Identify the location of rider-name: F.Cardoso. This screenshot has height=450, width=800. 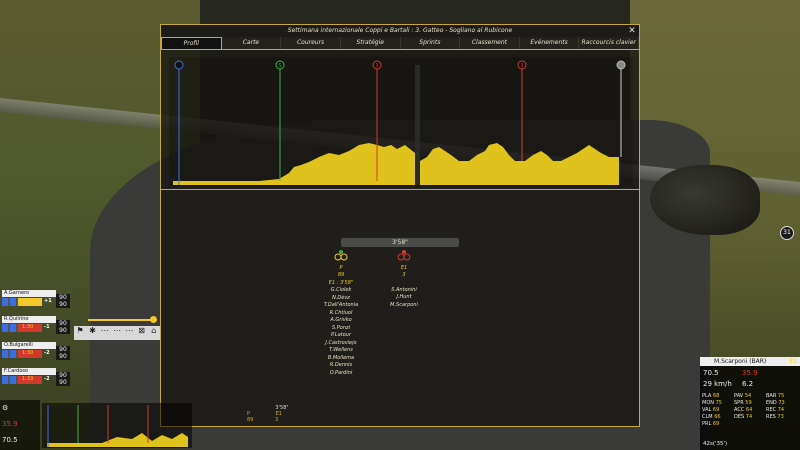
(29, 371).